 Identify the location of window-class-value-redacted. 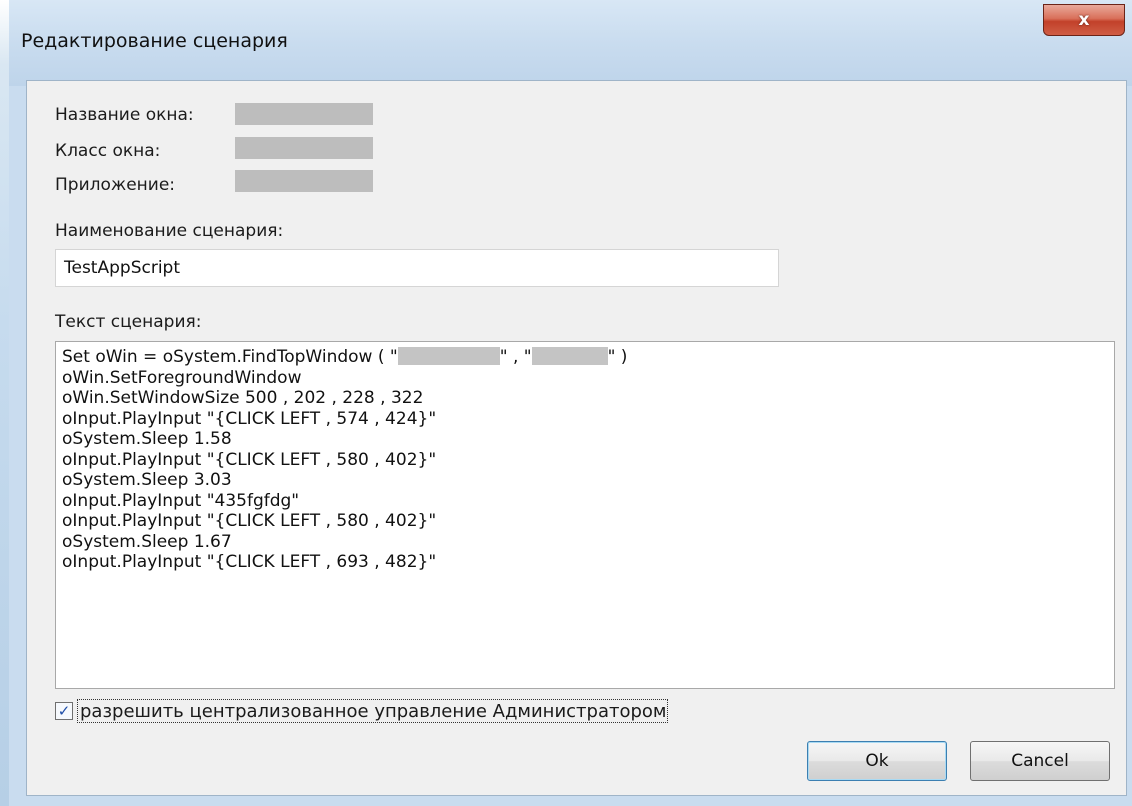
(304, 148).